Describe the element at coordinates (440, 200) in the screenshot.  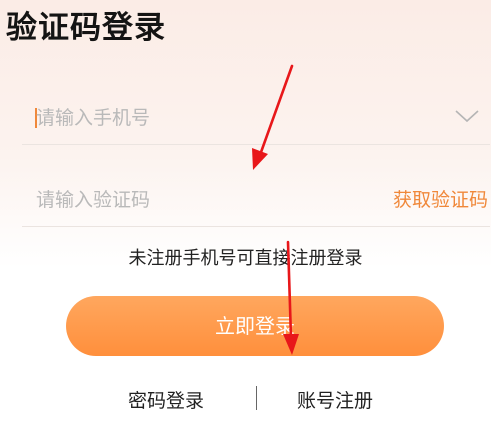
I see `get-code-button: 获取验证码` at that location.